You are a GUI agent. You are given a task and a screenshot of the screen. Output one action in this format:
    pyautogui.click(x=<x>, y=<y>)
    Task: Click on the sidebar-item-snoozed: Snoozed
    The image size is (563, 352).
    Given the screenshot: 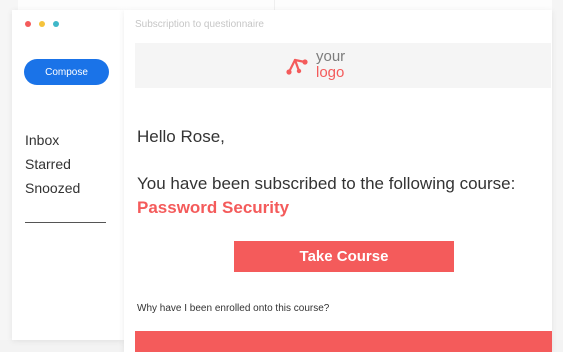 What is the action you would take?
    pyautogui.click(x=52, y=188)
    